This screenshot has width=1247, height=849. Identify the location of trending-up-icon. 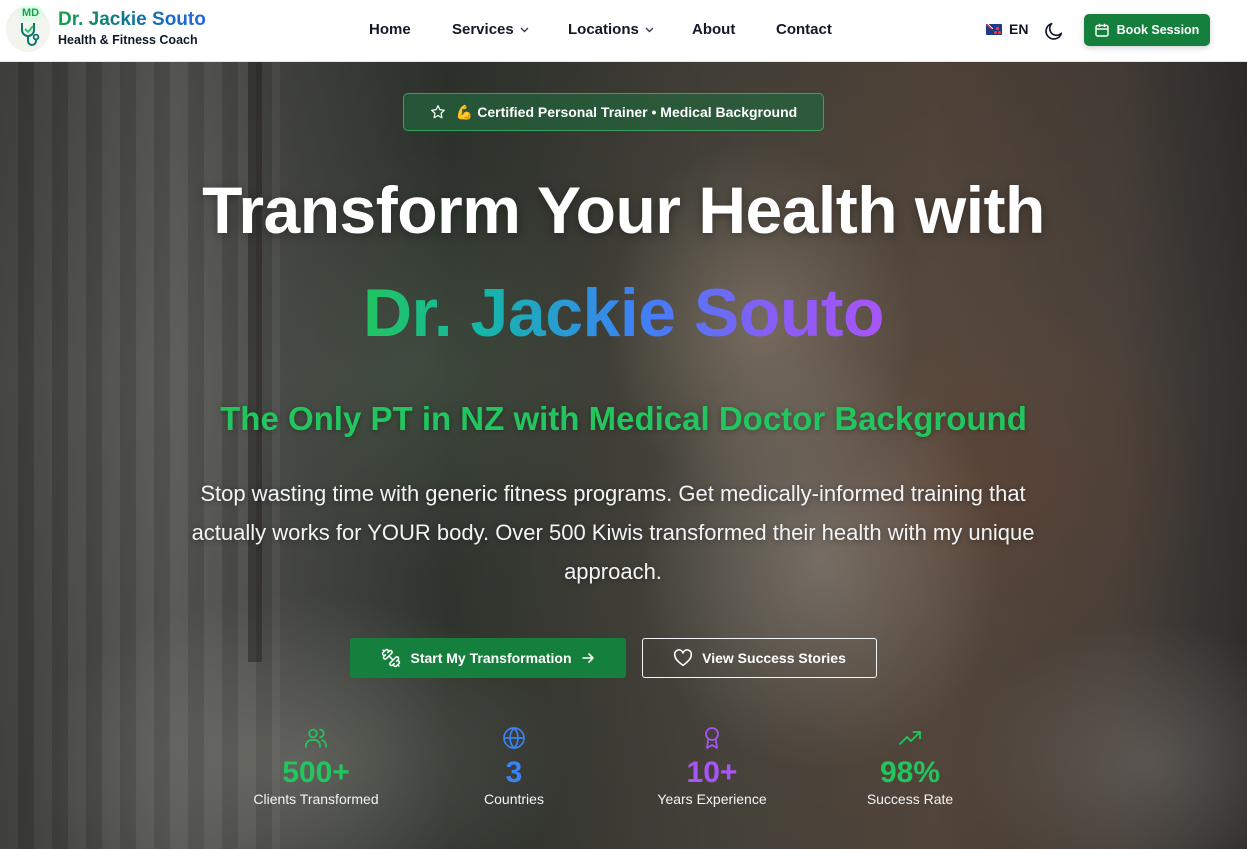
(910, 738).